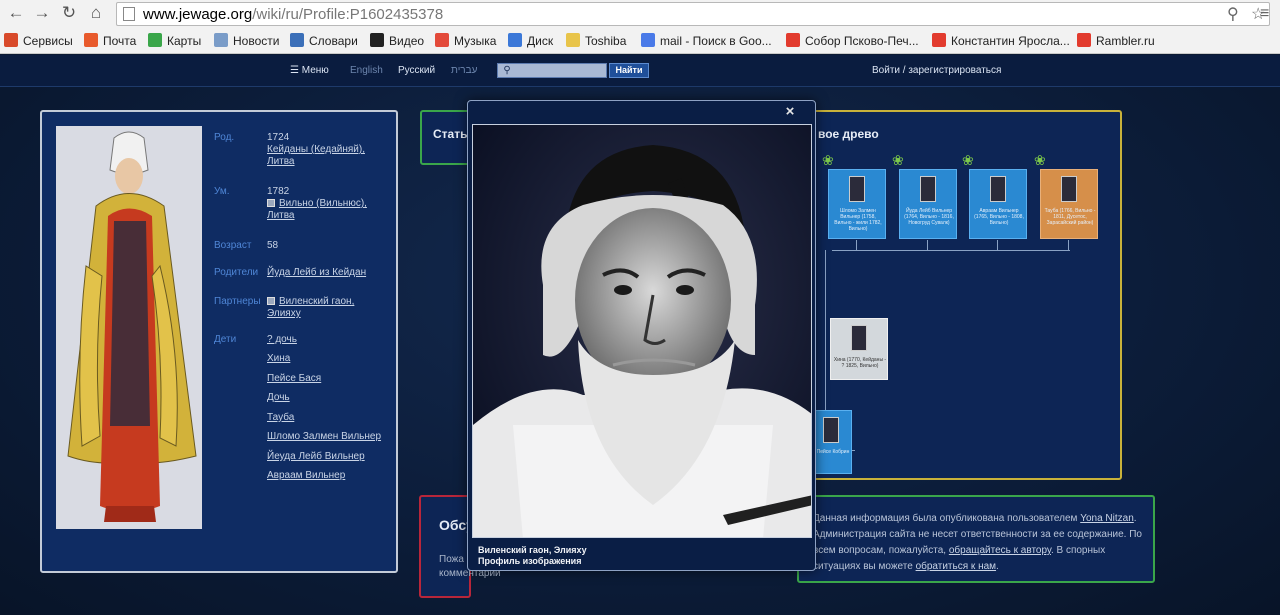  I want to click on maps-favicon, so click(155, 40).